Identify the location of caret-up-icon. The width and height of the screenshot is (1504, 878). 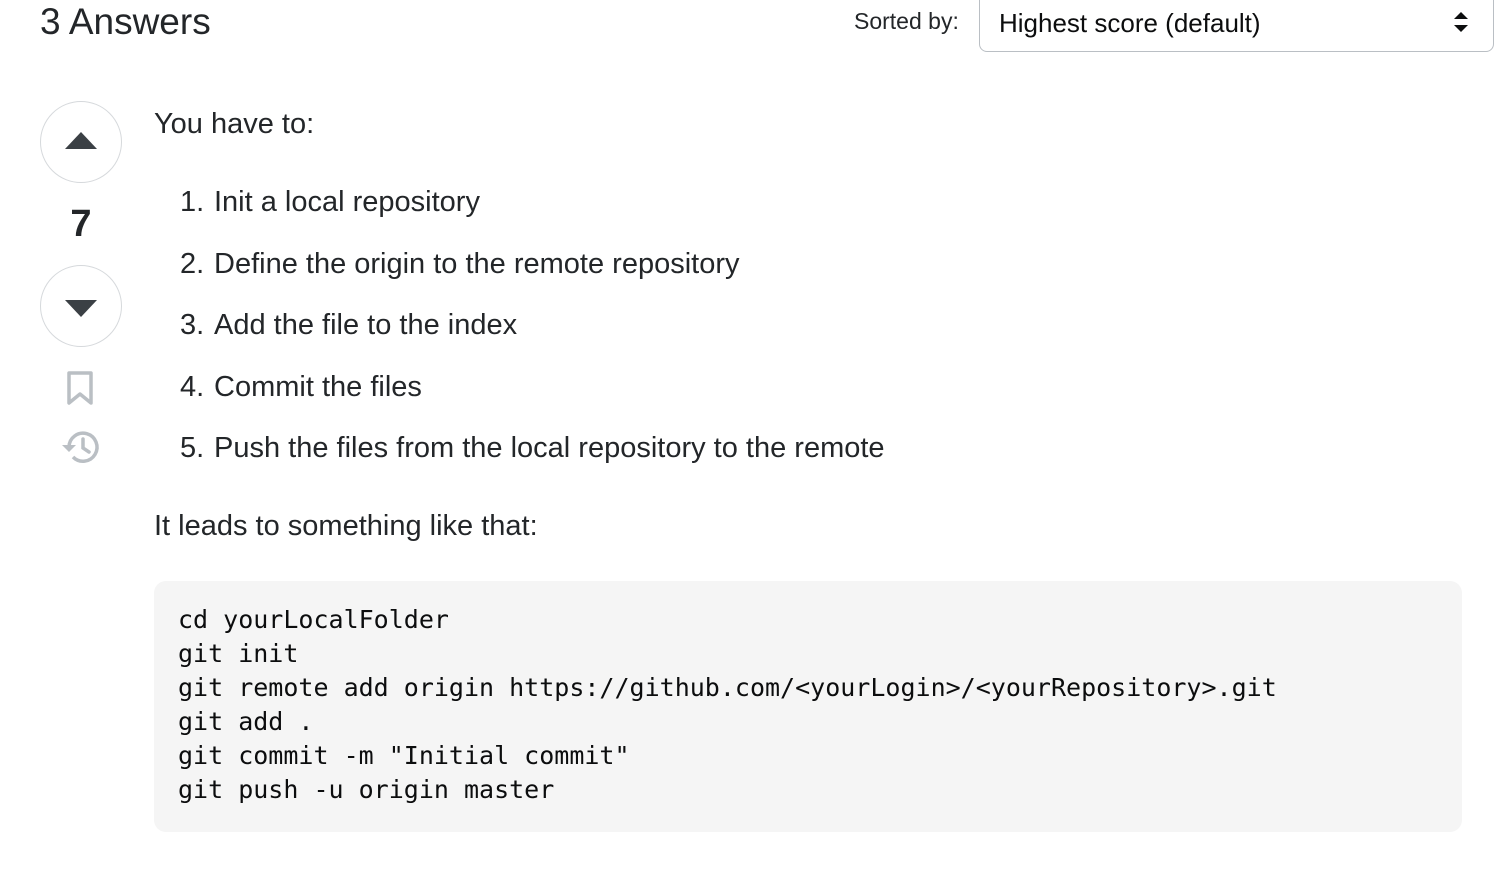
(81, 140).